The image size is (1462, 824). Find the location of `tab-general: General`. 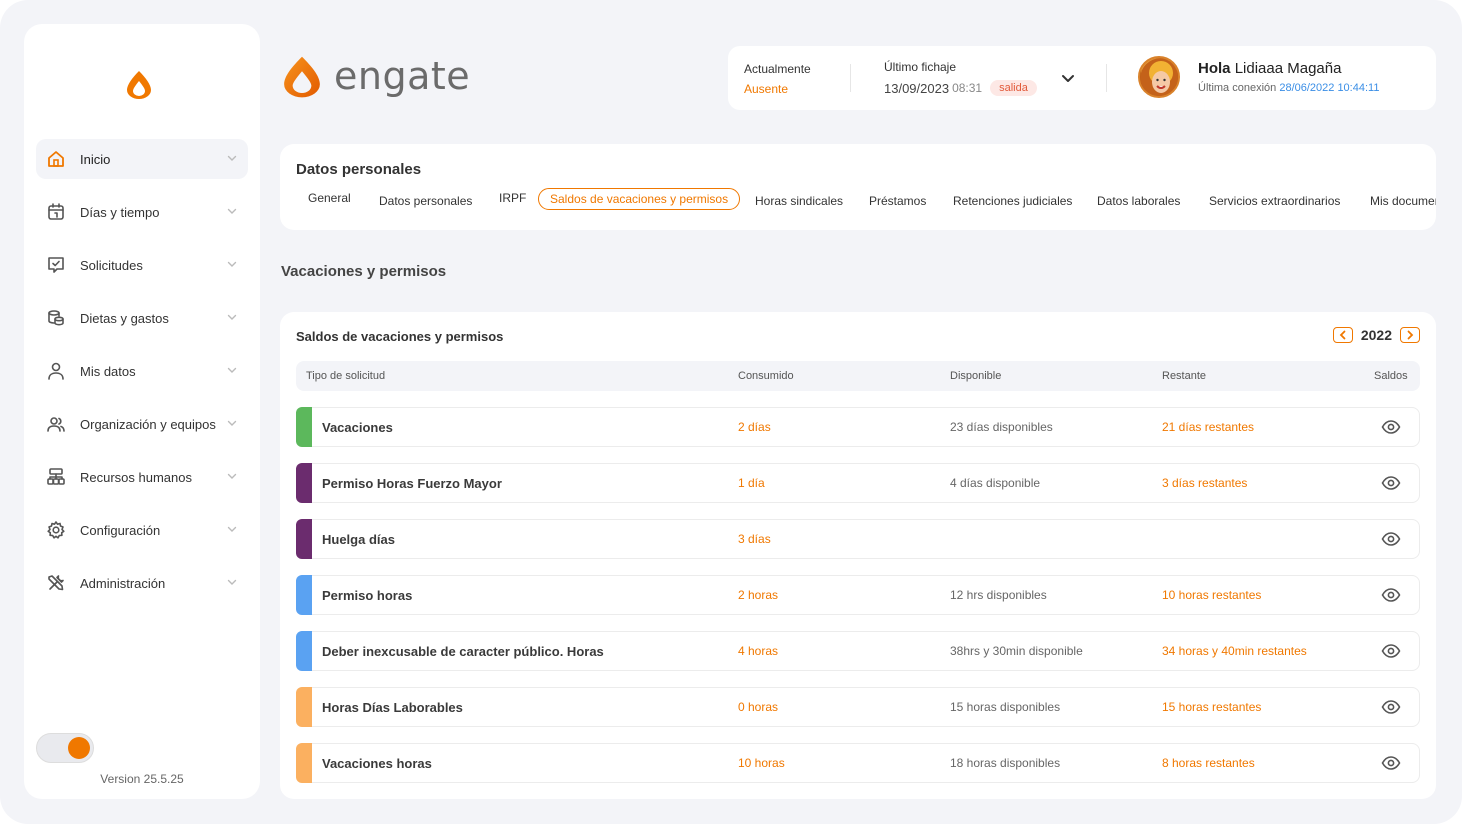

tab-general: General is located at coordinates (329, 198).